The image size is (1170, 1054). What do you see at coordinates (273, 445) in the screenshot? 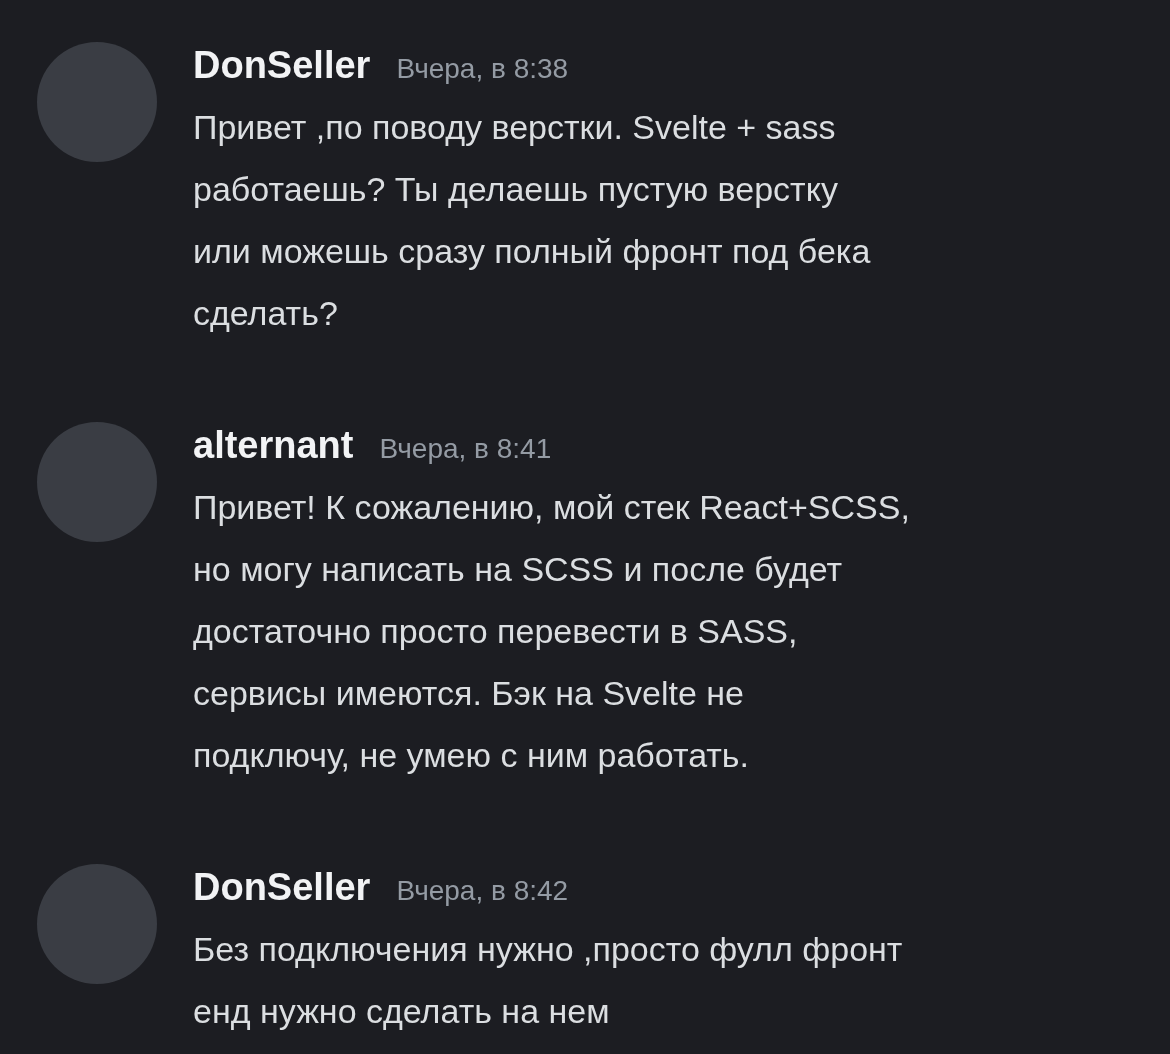
I see `author-name: alternant` at bounding box center [273, 445].